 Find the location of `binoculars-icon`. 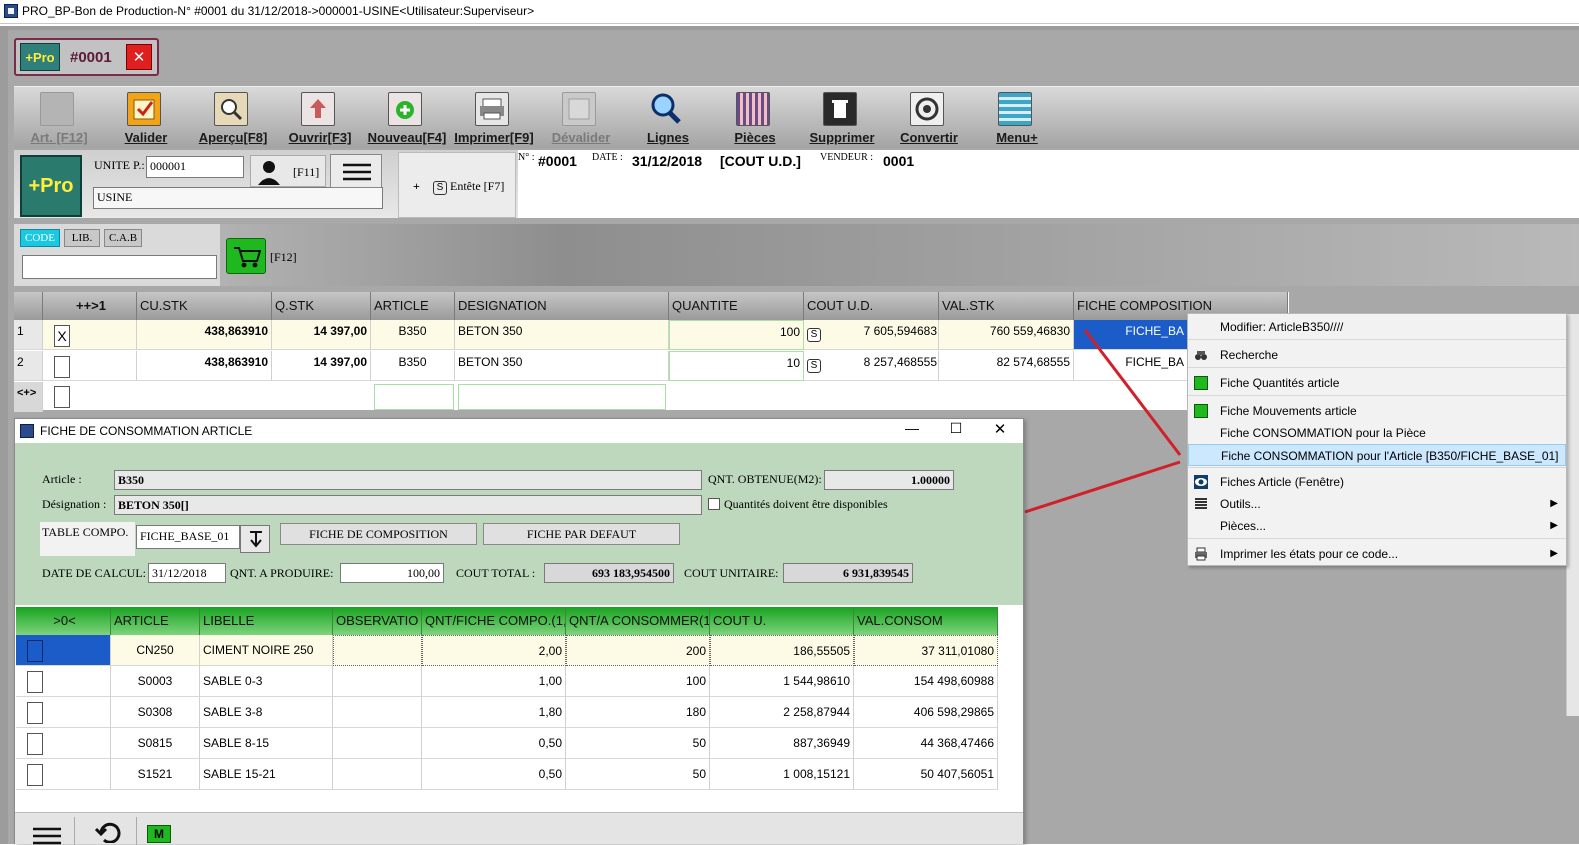

binoculars-icon is located at coordinates (1201, 355).